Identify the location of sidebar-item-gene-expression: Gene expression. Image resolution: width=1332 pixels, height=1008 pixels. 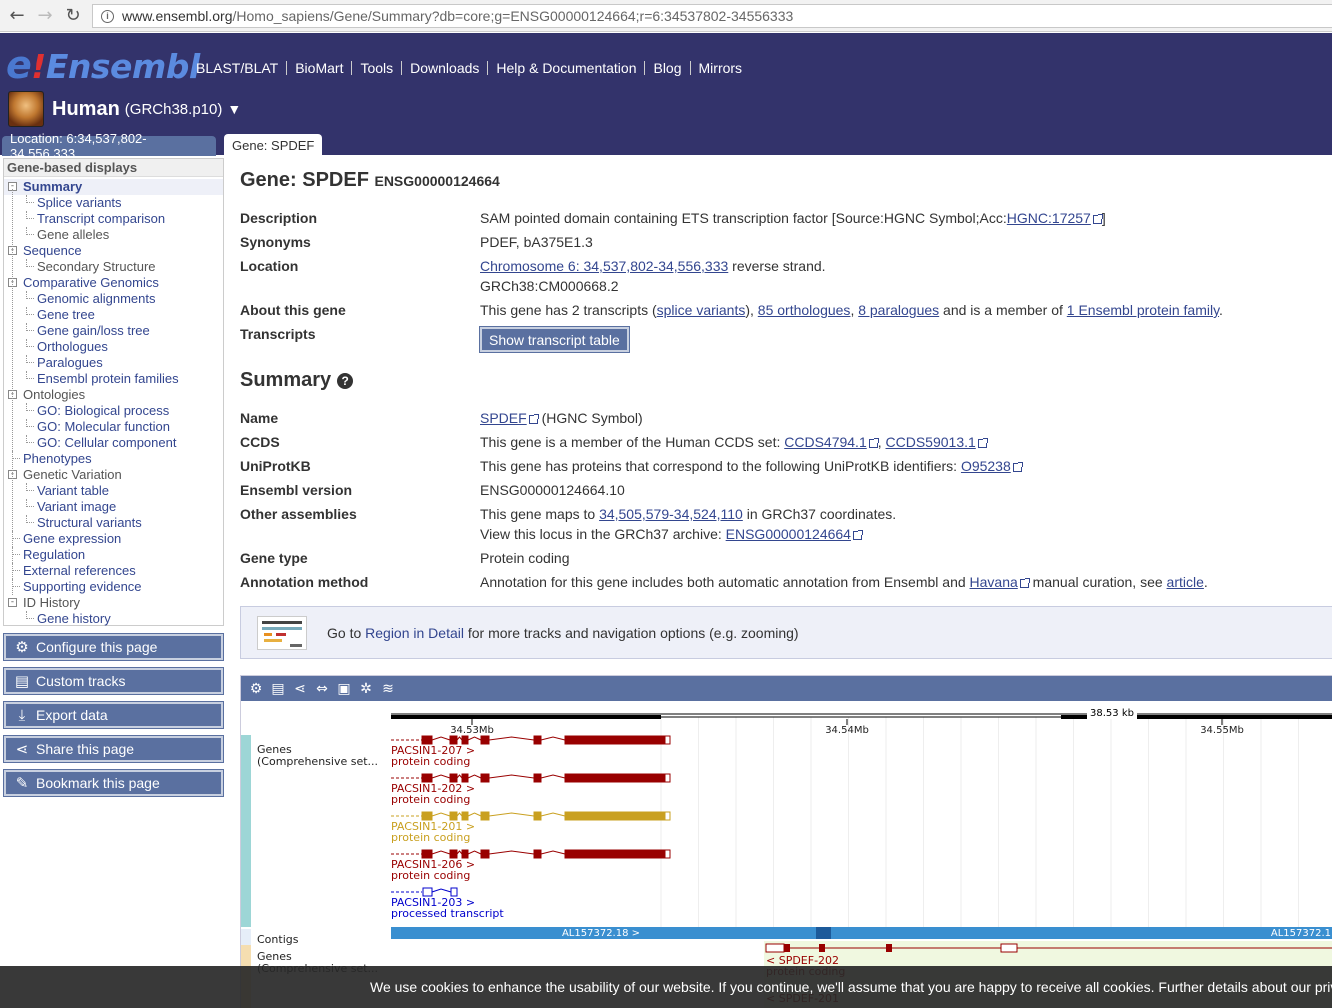
(113, 539).